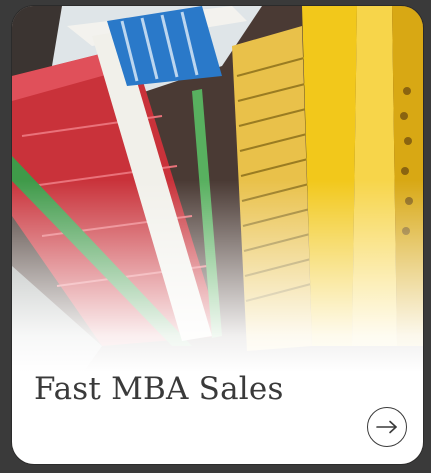 The width and height of the screenshot is (431, 473). What do you see at coordinates (159, 389) in the screenshot?
I see `card-title: Fast MBA Sales` at bounding box center [159, 389].